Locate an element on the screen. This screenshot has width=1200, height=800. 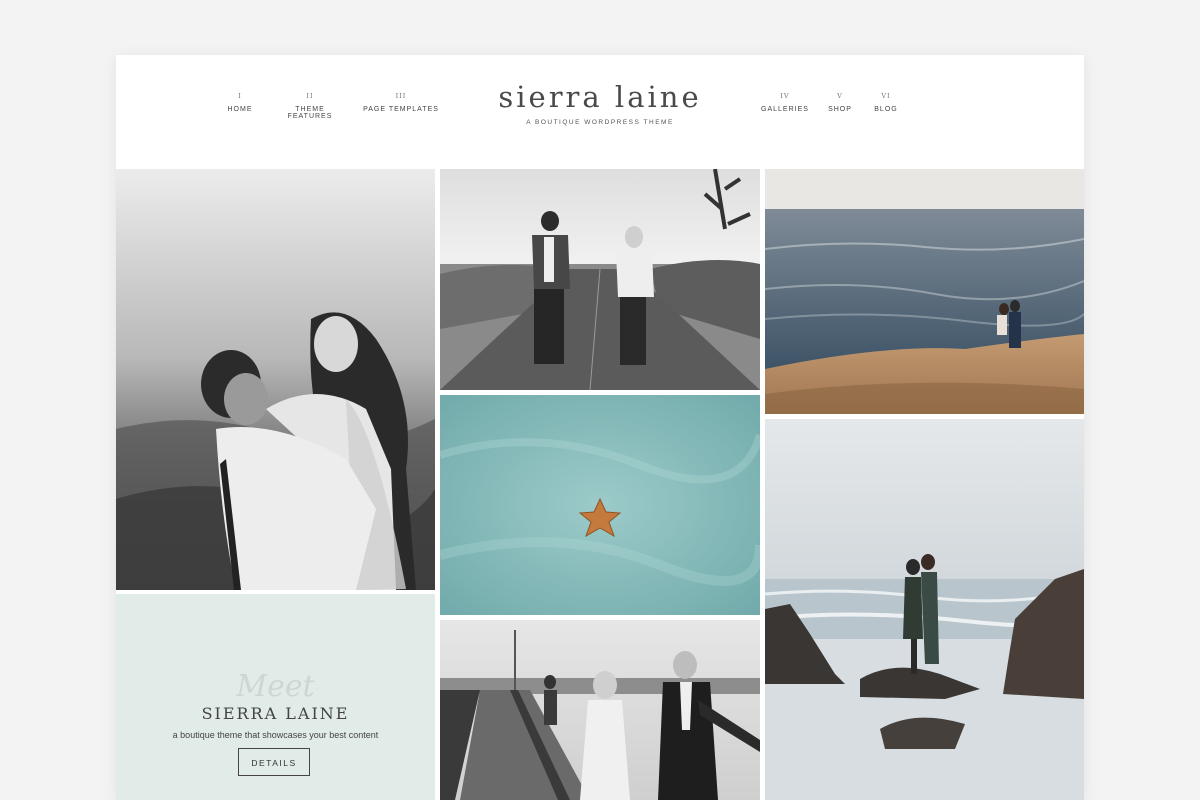
nav-label: BLOG is located at coordinates (886, 109).